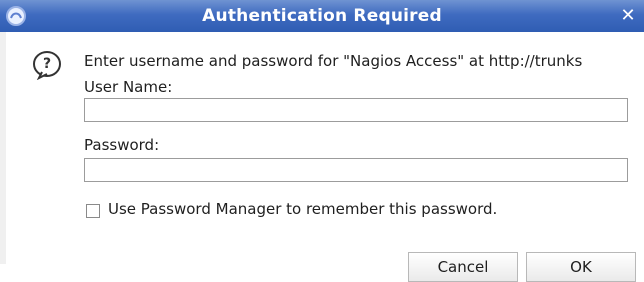 This screenshot has height=282, width=644. What do you see at coordinates (463, 267) in the screenshot?
I see `cancel-button: Cancel` at bounding box center [463, 267].